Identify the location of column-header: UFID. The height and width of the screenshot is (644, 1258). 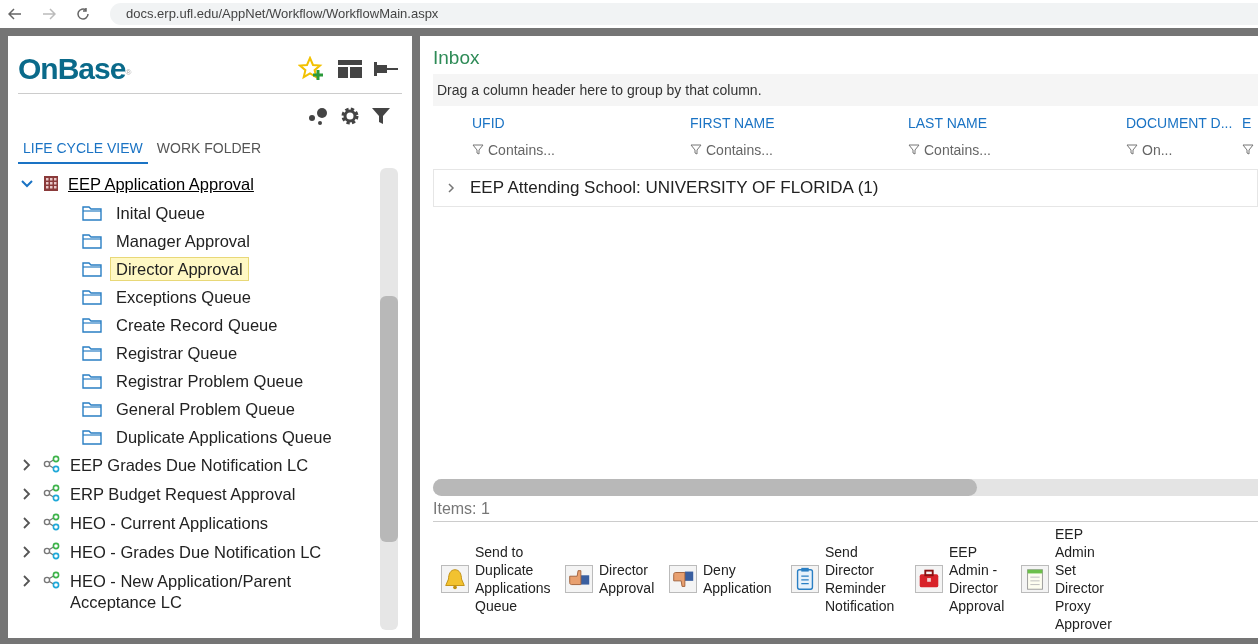
(488, 123).